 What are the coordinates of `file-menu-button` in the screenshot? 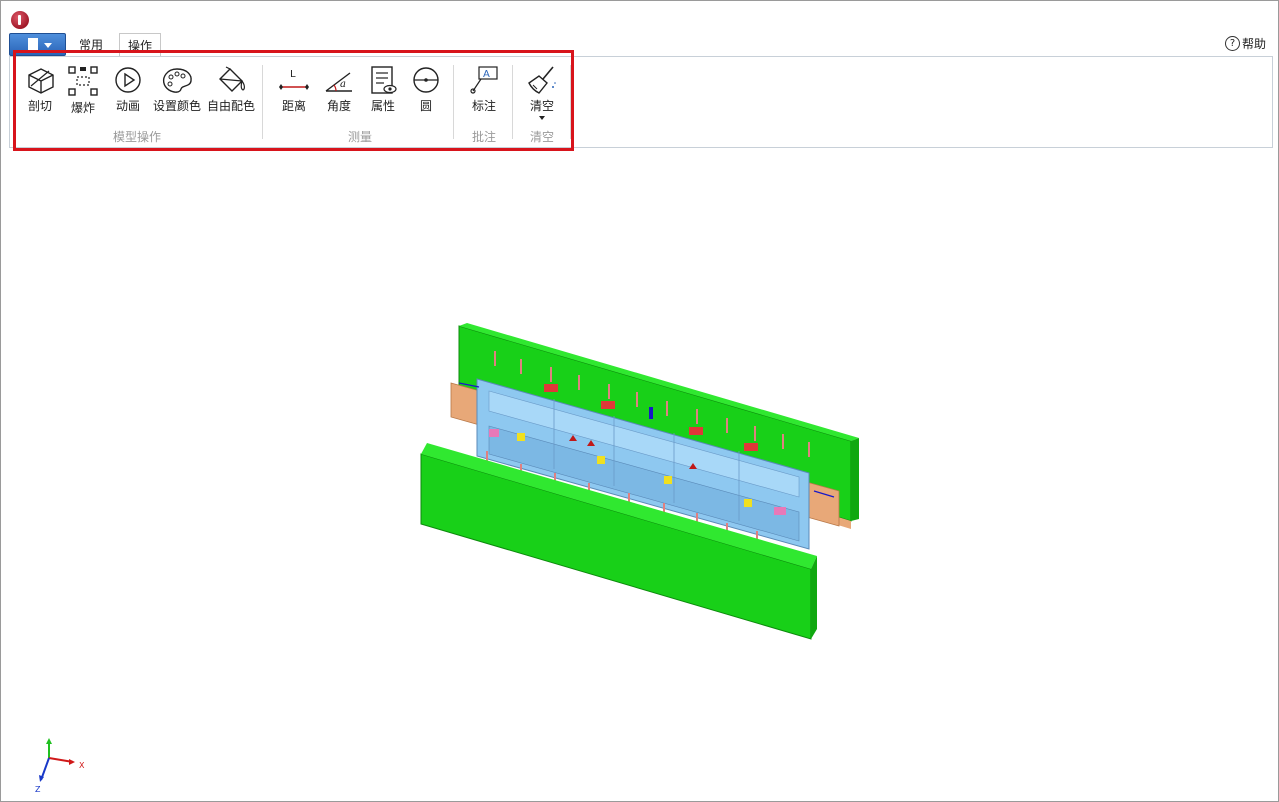 It's located at (37, 44).